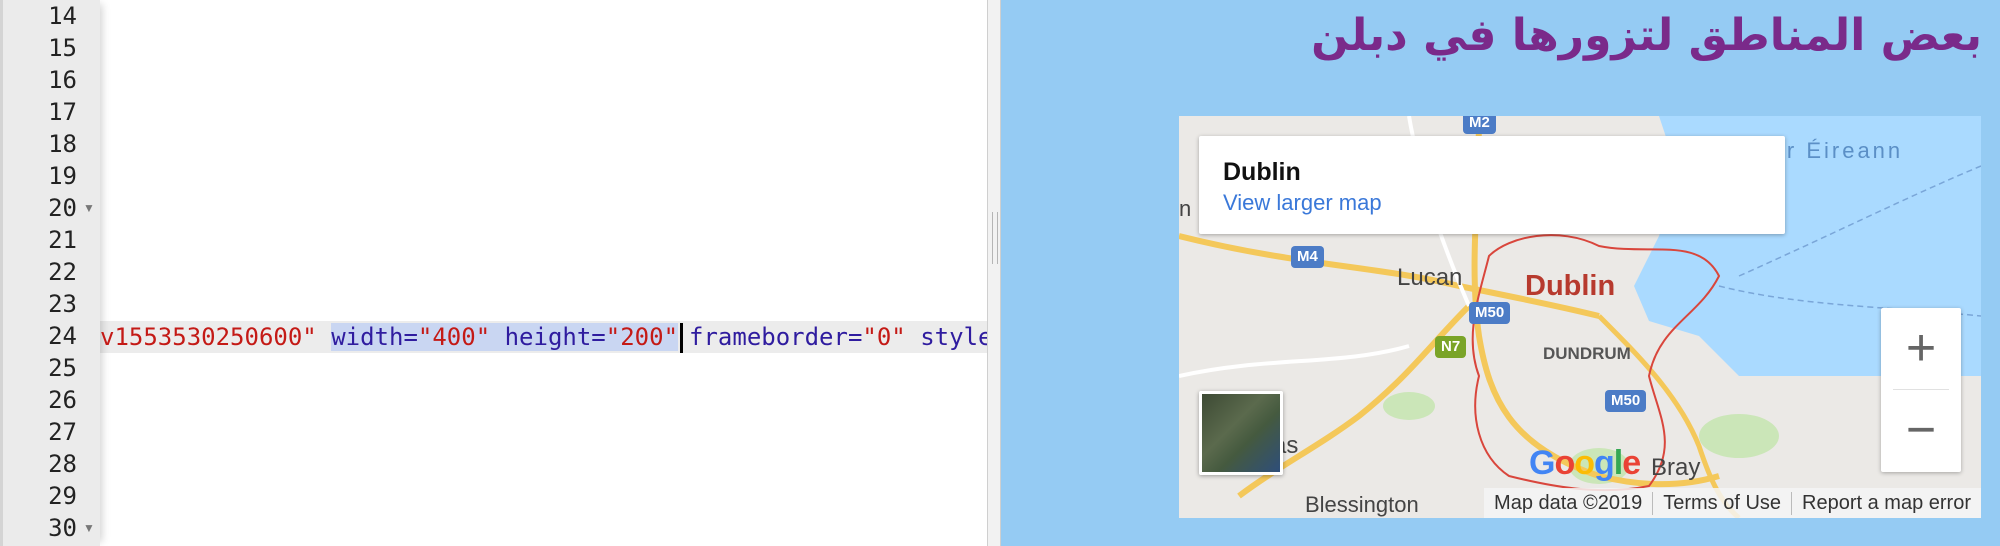 Image resolution: width=2000 pixels, height=546 pixels. Describe the element at coordinates (1451, 347) in the screenshot. I see `road-shield-n7: N7` at that location.